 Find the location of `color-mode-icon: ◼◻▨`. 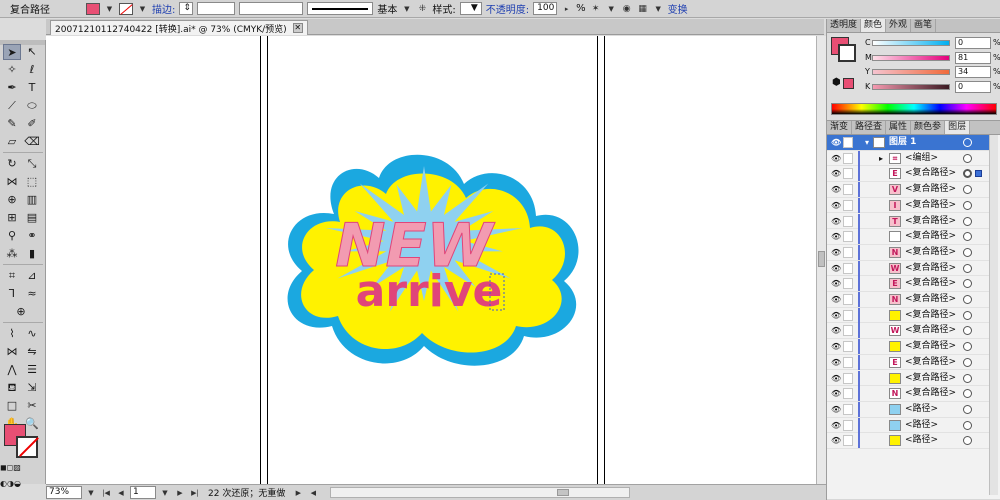

color-mode-icon: ◼◻▨ is located at coordinates (10, 468).